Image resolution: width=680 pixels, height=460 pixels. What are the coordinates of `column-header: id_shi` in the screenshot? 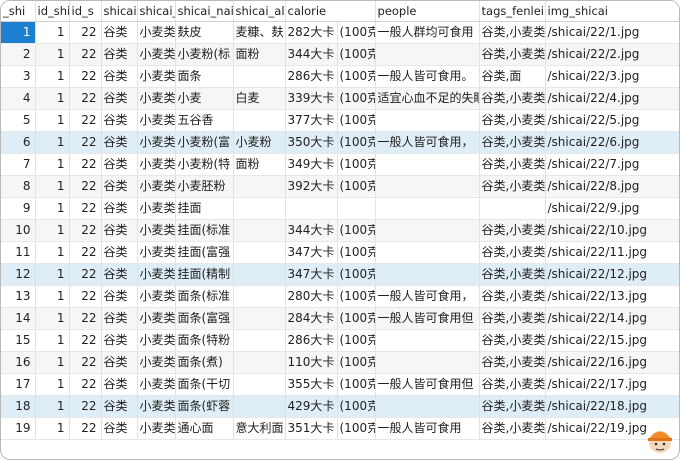 It's located at (52, 11).